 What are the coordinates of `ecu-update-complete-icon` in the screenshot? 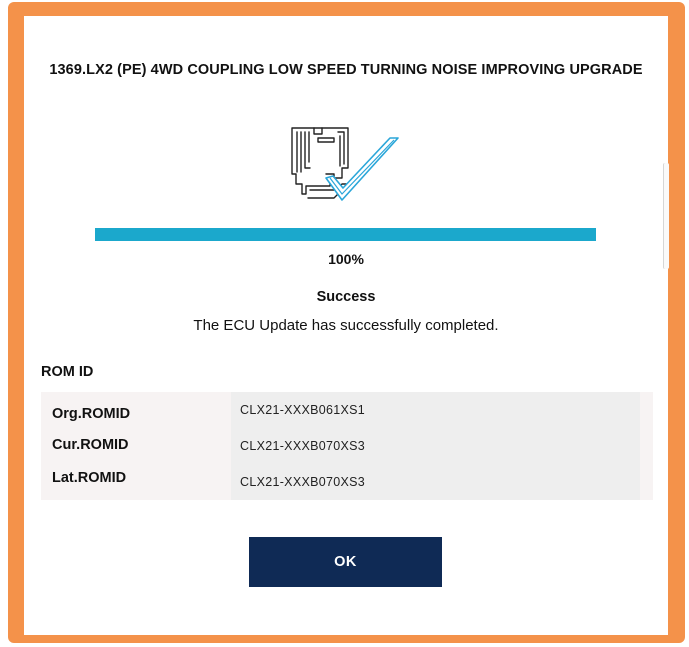 It's located at (346, 166).